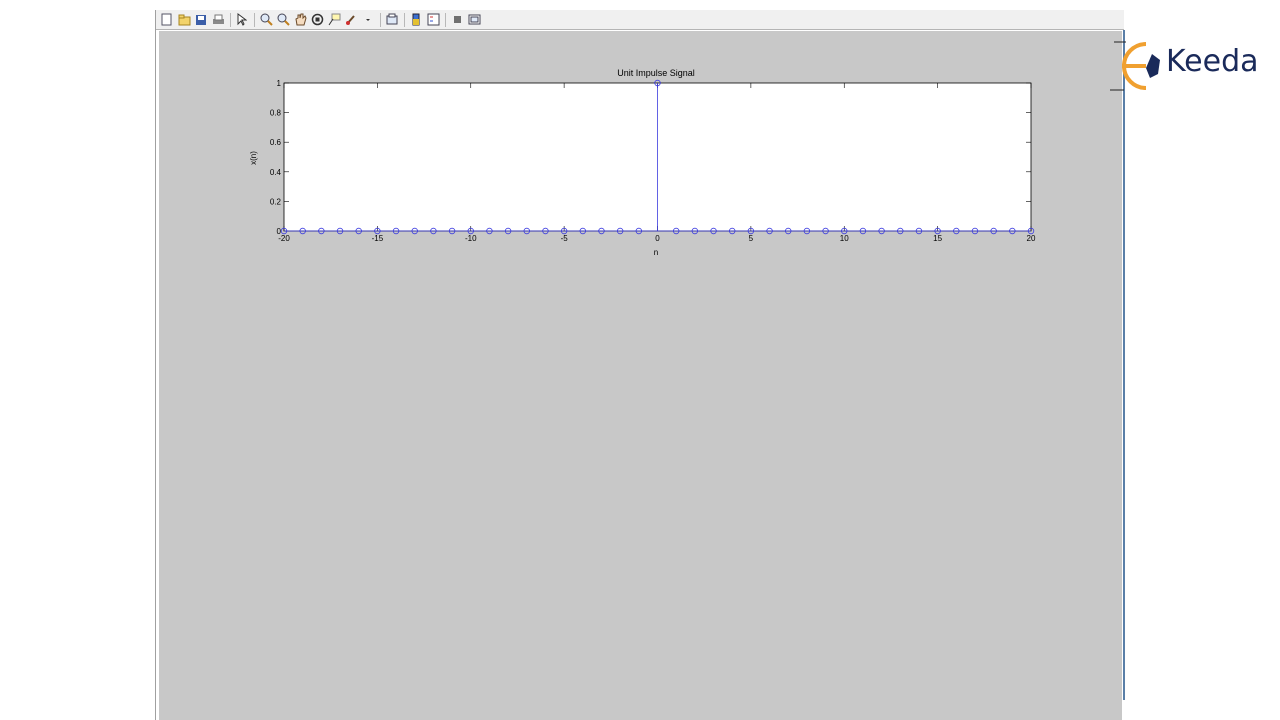 This screenshot has height=720, width=1280. Describe the element at coordinates (334, 20) in the screenshot. I see `data-cursor-icon` at that location.